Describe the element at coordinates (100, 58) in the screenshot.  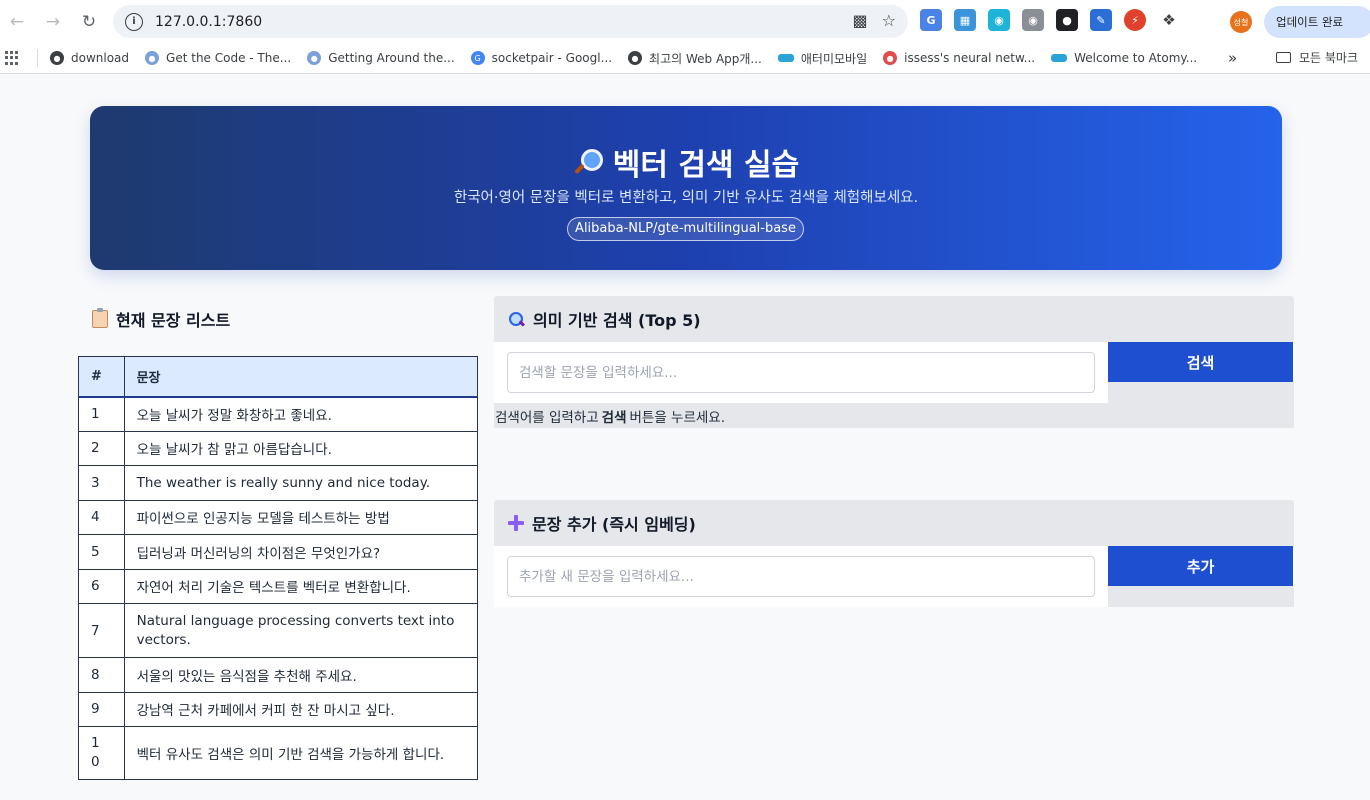
I see `bookmark-label: download` at that location.